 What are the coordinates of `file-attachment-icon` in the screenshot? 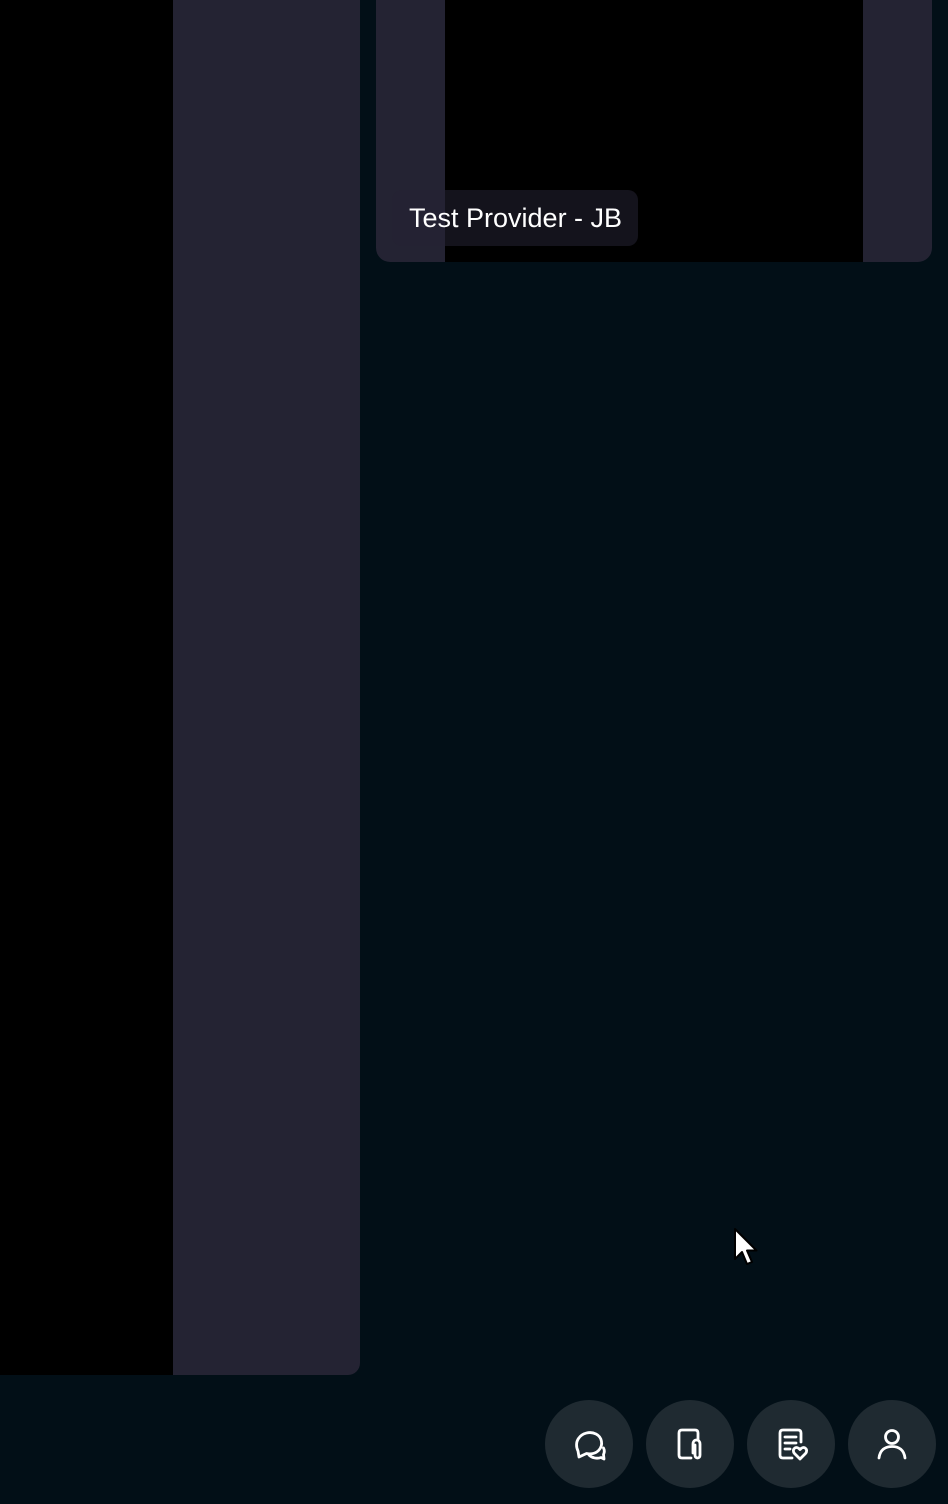 It's located at (689, 1444).